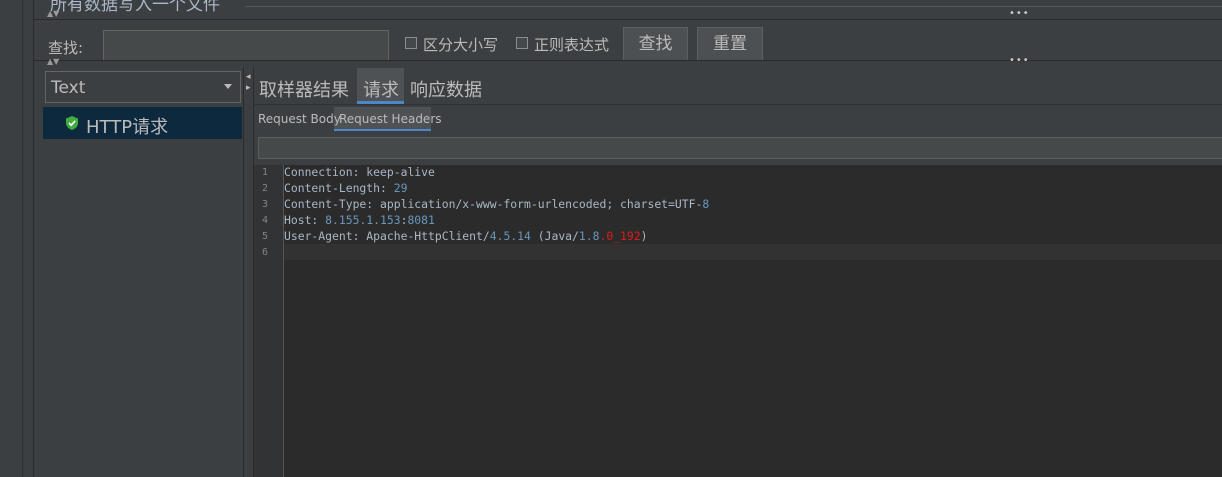 The height and width of the screenshot is (477, 1222). I want to click on header-number: 4.5.14, so click(510, 236).